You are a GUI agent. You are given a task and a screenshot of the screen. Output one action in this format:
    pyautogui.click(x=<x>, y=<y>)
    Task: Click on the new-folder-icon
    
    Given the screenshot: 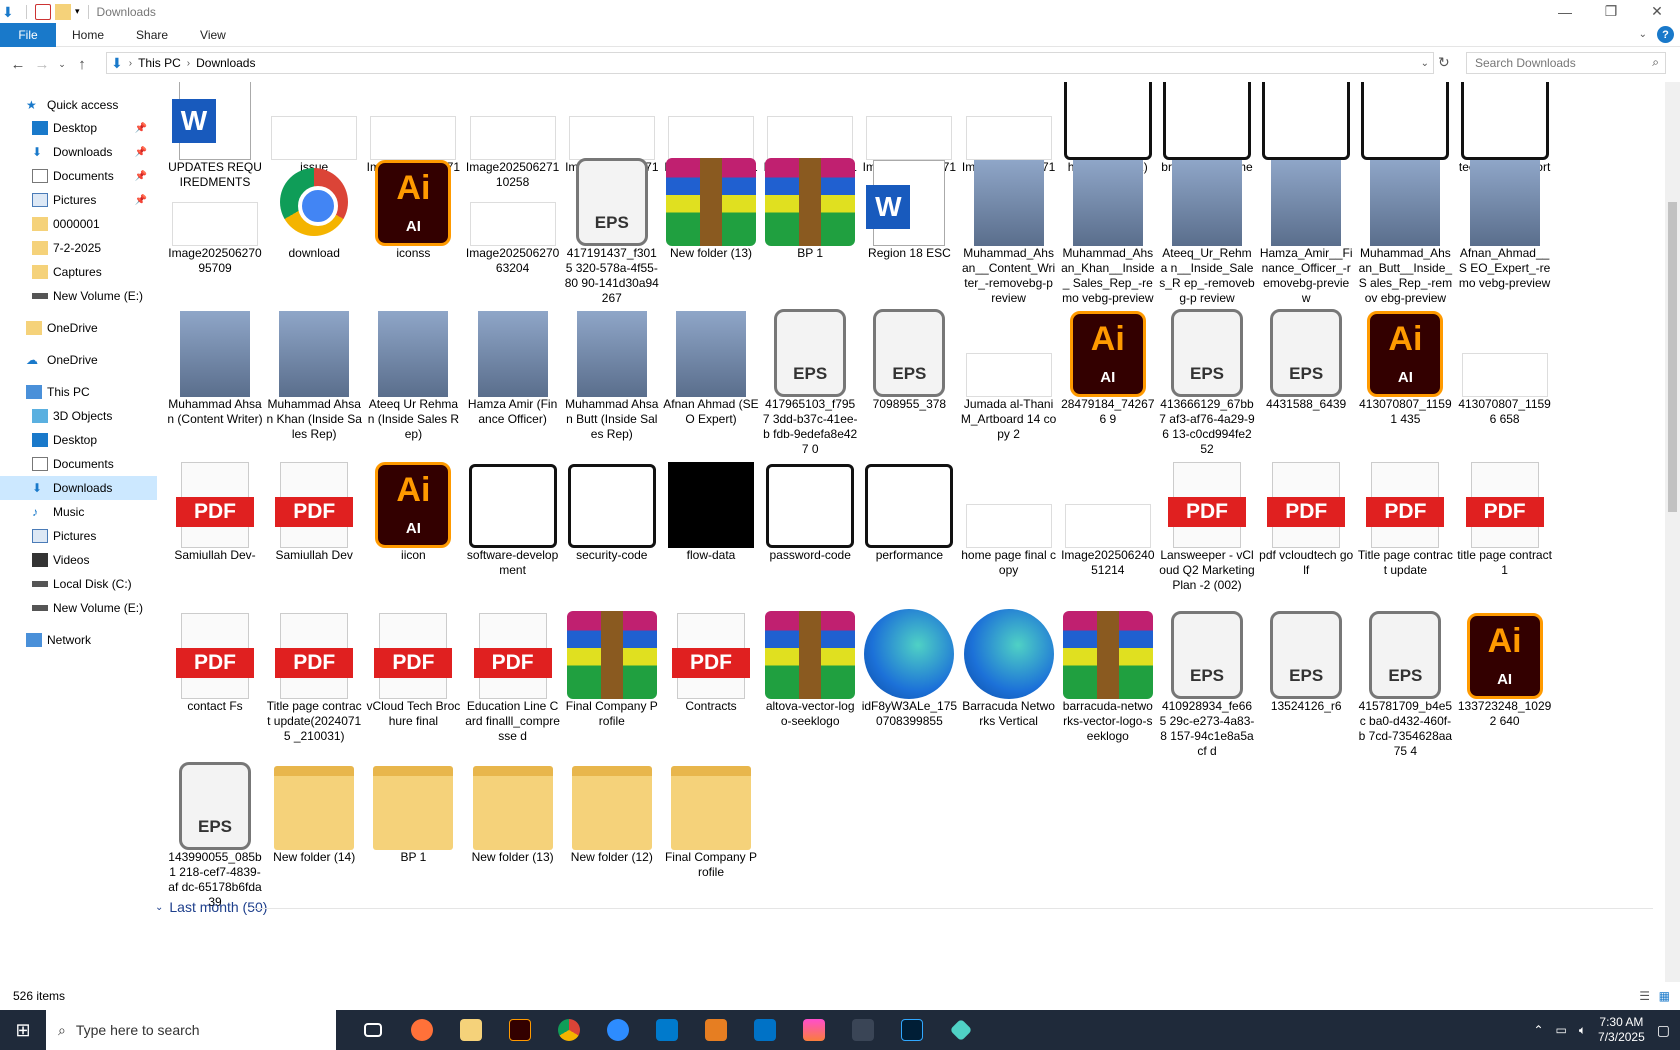 What is the action you would take?
    pyautogui.click(x=63, y=11)
    